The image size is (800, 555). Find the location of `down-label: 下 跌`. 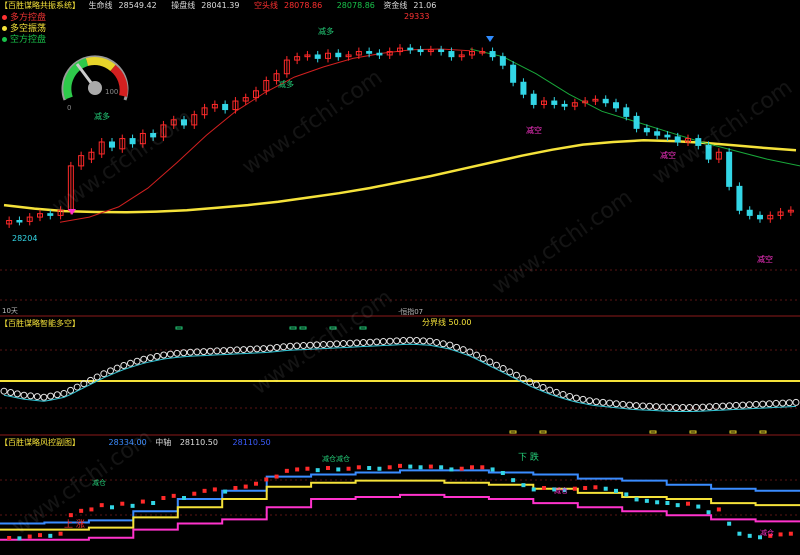

down-label: 下 跌 is located at coordinates (528, 457).